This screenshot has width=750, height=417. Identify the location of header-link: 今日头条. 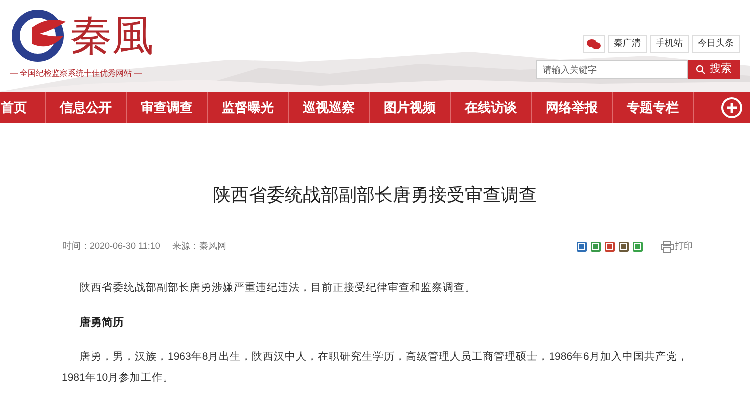
(716, 44).